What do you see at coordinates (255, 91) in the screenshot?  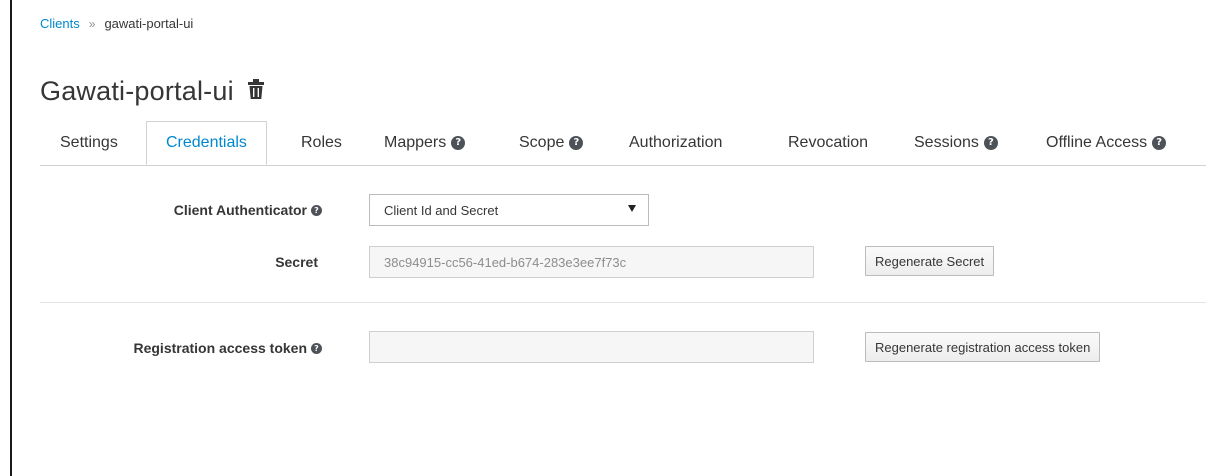 I see `trash-icon` at bounding box center [255, 91].